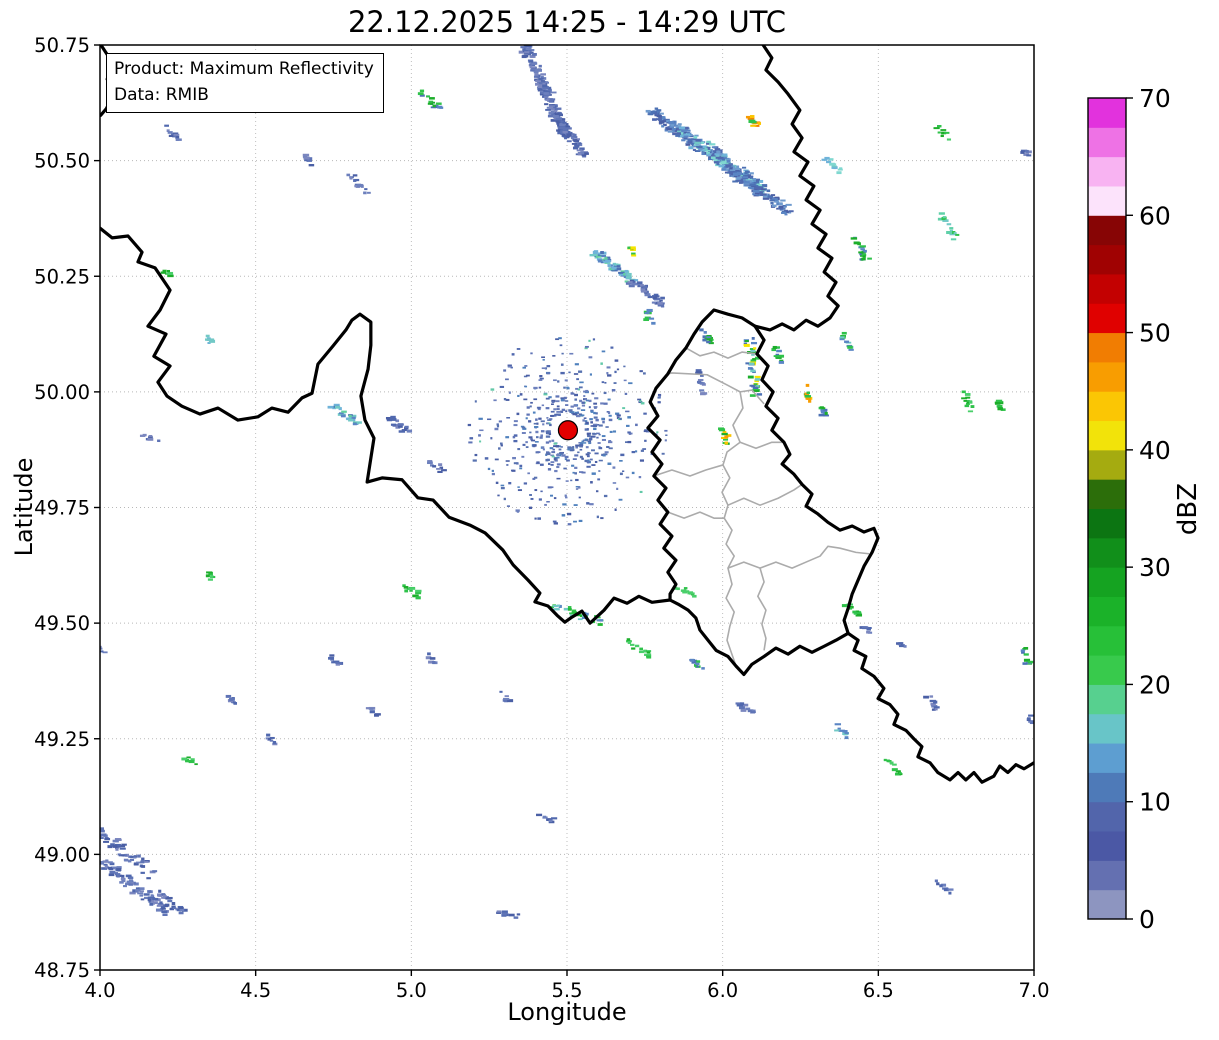  What do you see at coordinates (1155, 215) in the screenshot?
I see `svg-text: 60` at bounding box center [1155, 215].